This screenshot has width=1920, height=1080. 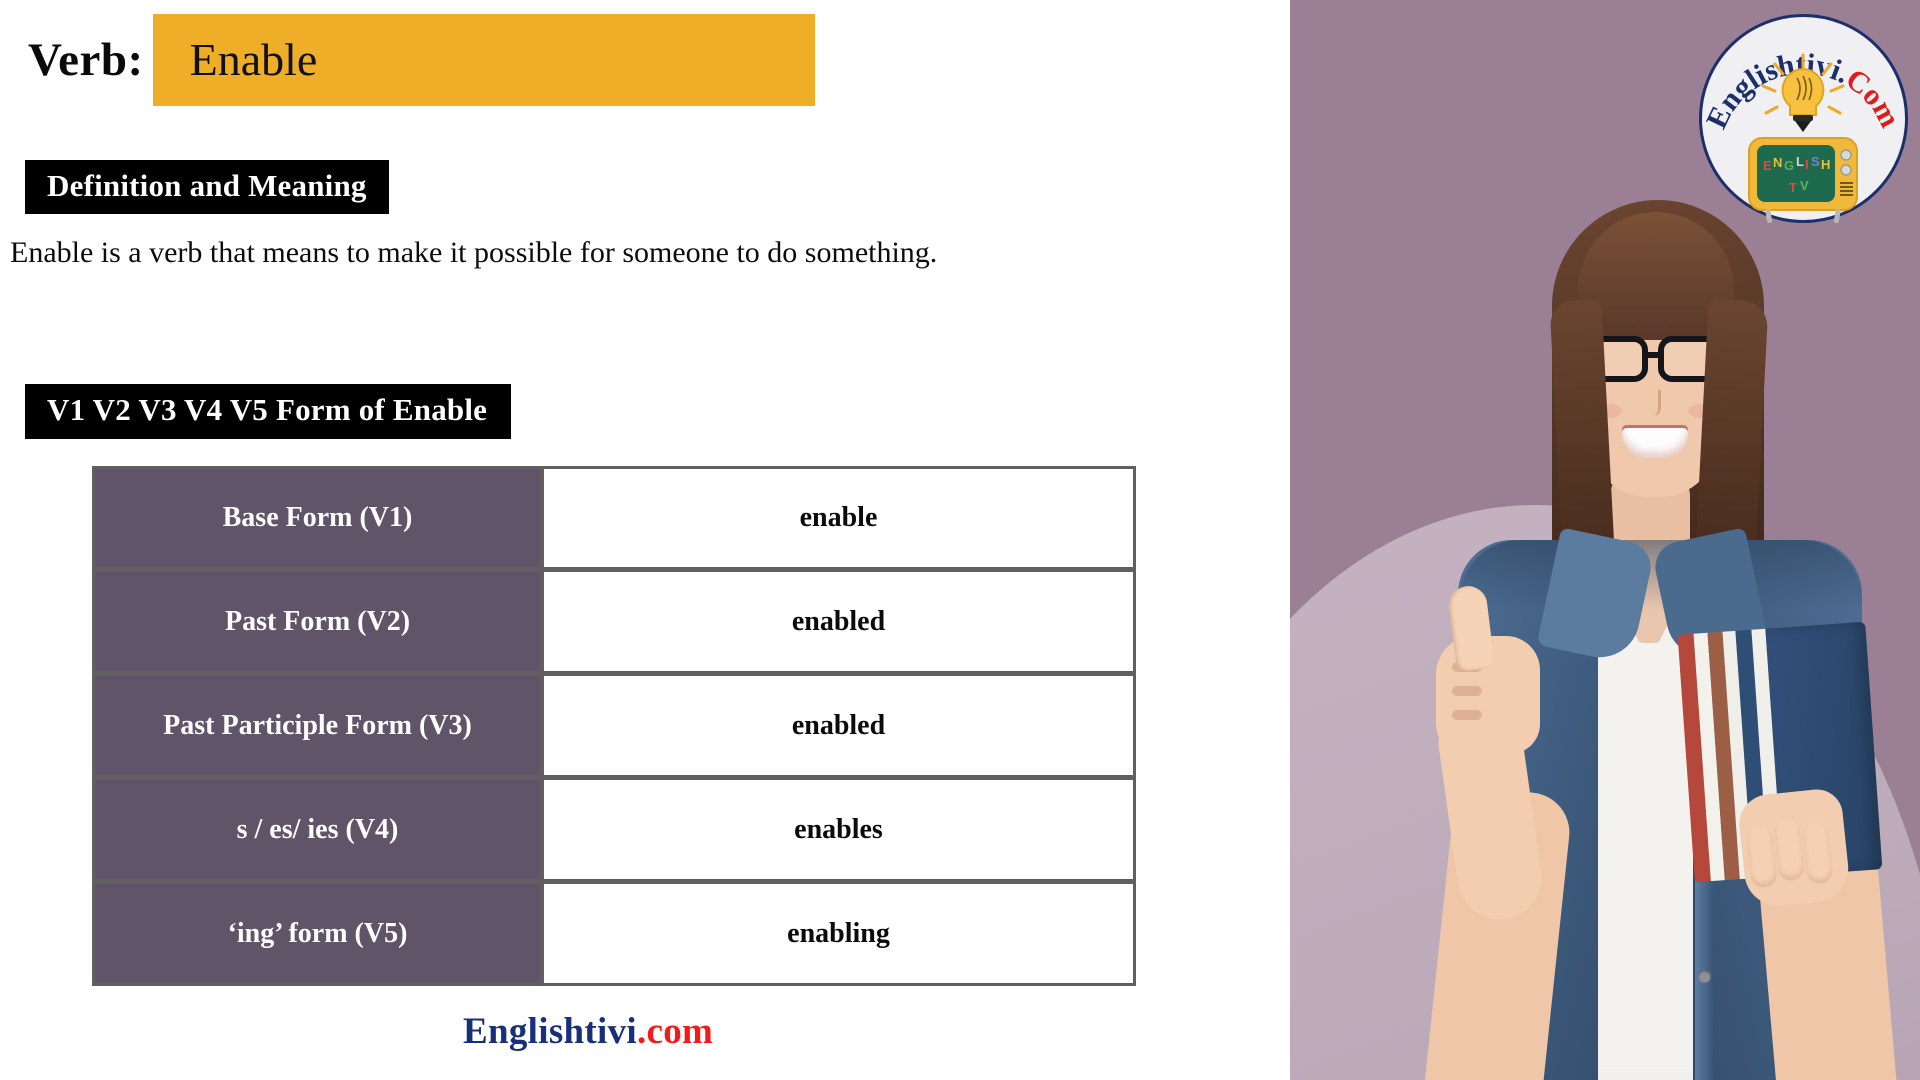 I want to click on form-label-cell: Past Participle Form (V3), so click(x=317, y=726).